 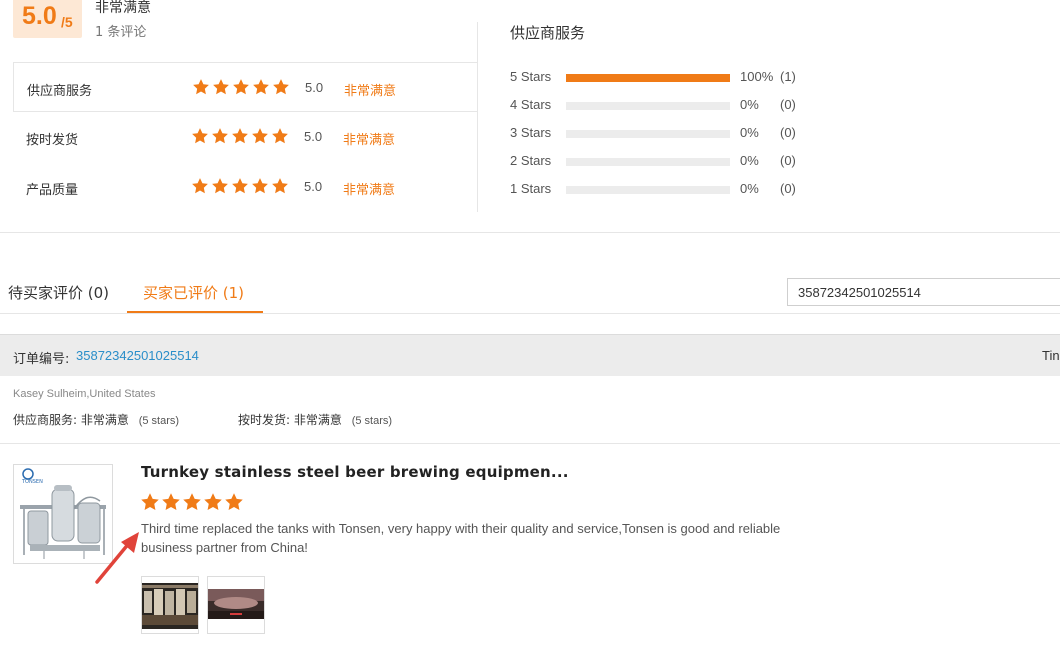 What do you see at coordinates (788, 76) in the screenshot?
I see `distribution-count: (1)` at bounding box center [788, 76].